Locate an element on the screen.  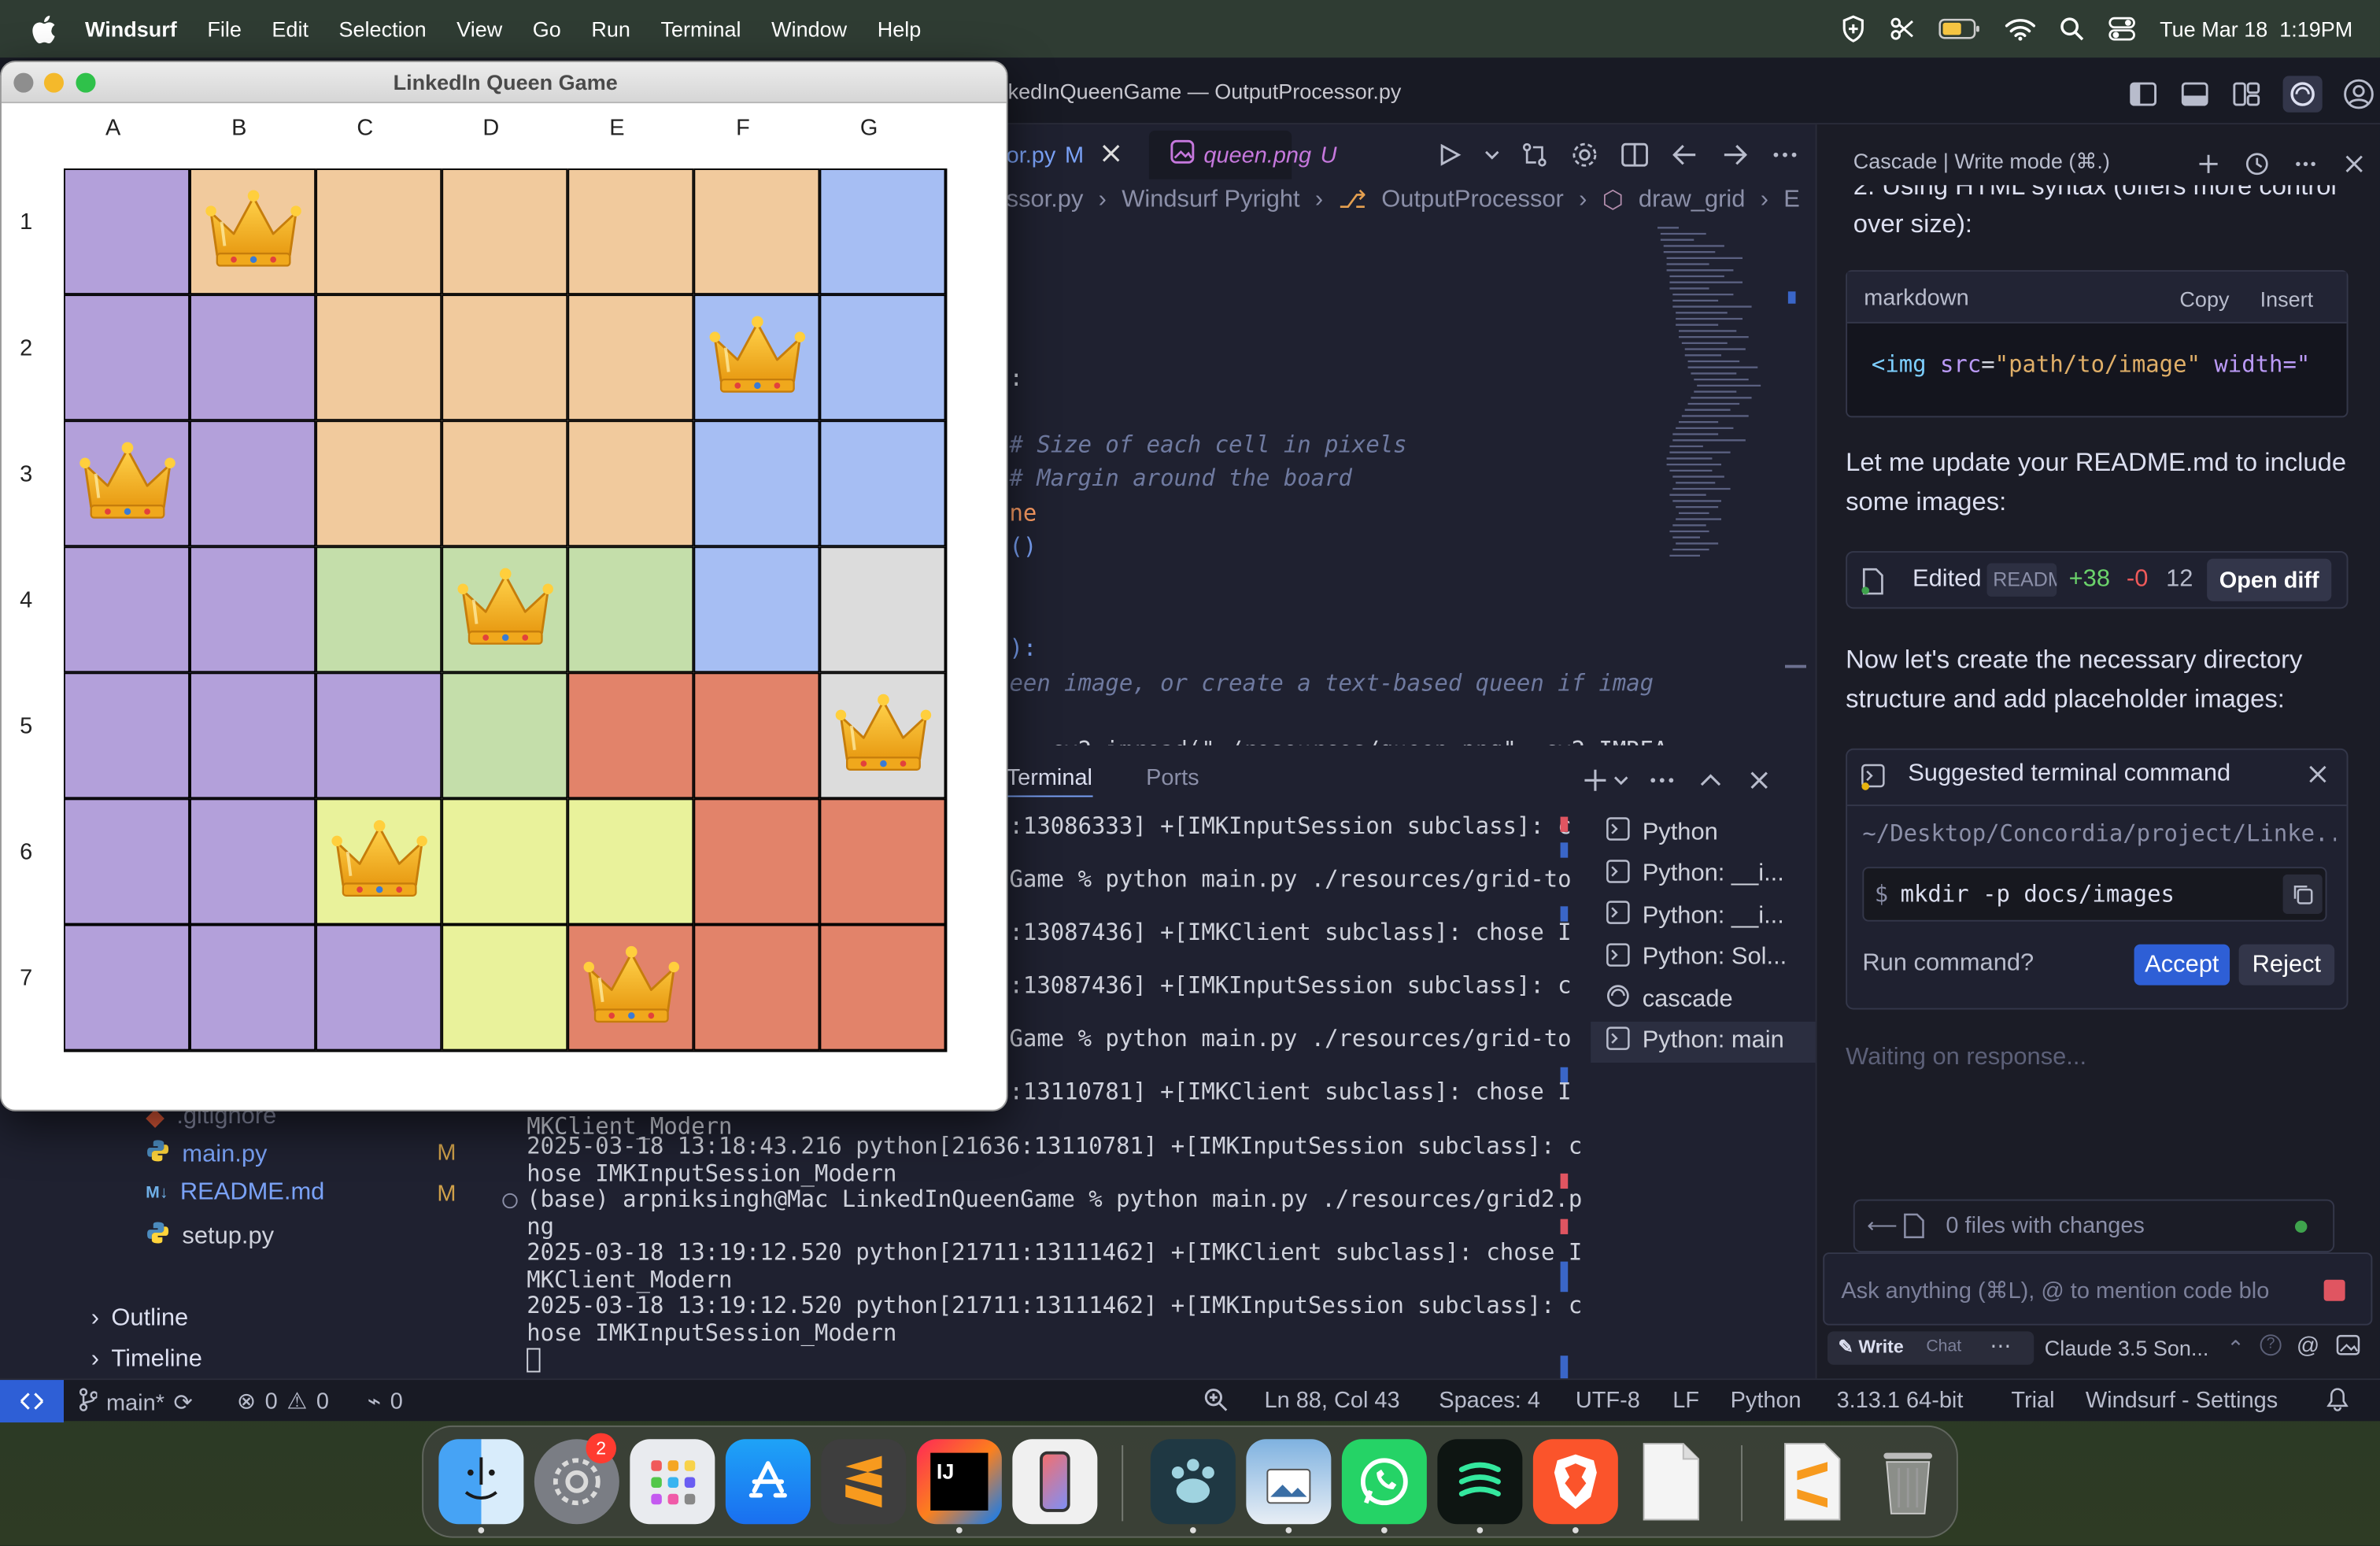
board-cell-G3 is located at coordinates (882, 483).